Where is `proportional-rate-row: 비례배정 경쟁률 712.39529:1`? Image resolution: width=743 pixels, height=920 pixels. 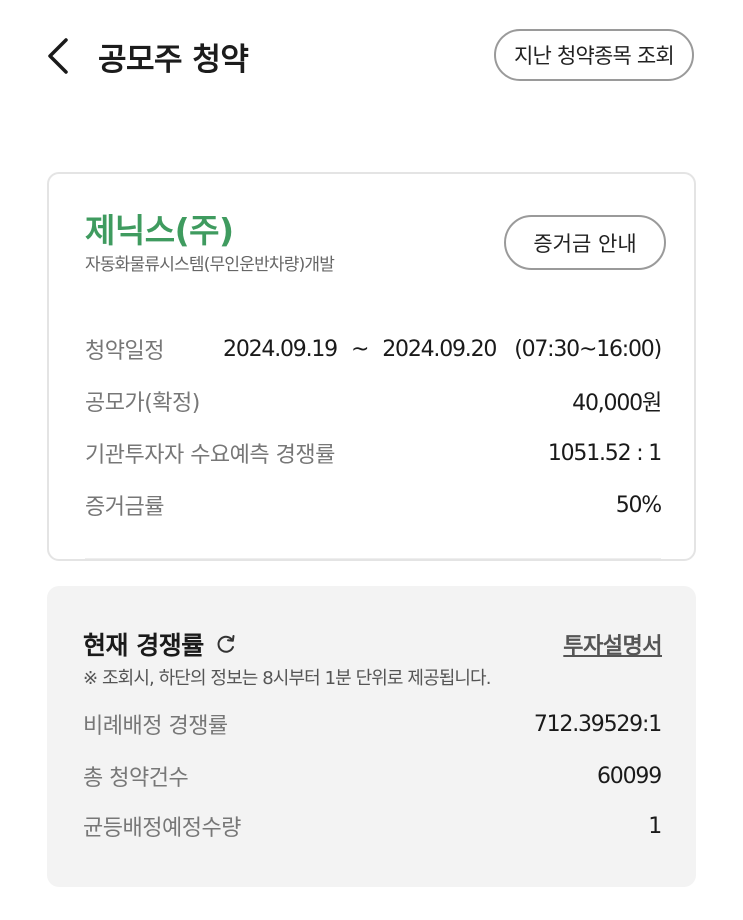
proportional-rate-row: 비례배정 경쟁률 712.39529:1 is located at coordinates (372, 724).